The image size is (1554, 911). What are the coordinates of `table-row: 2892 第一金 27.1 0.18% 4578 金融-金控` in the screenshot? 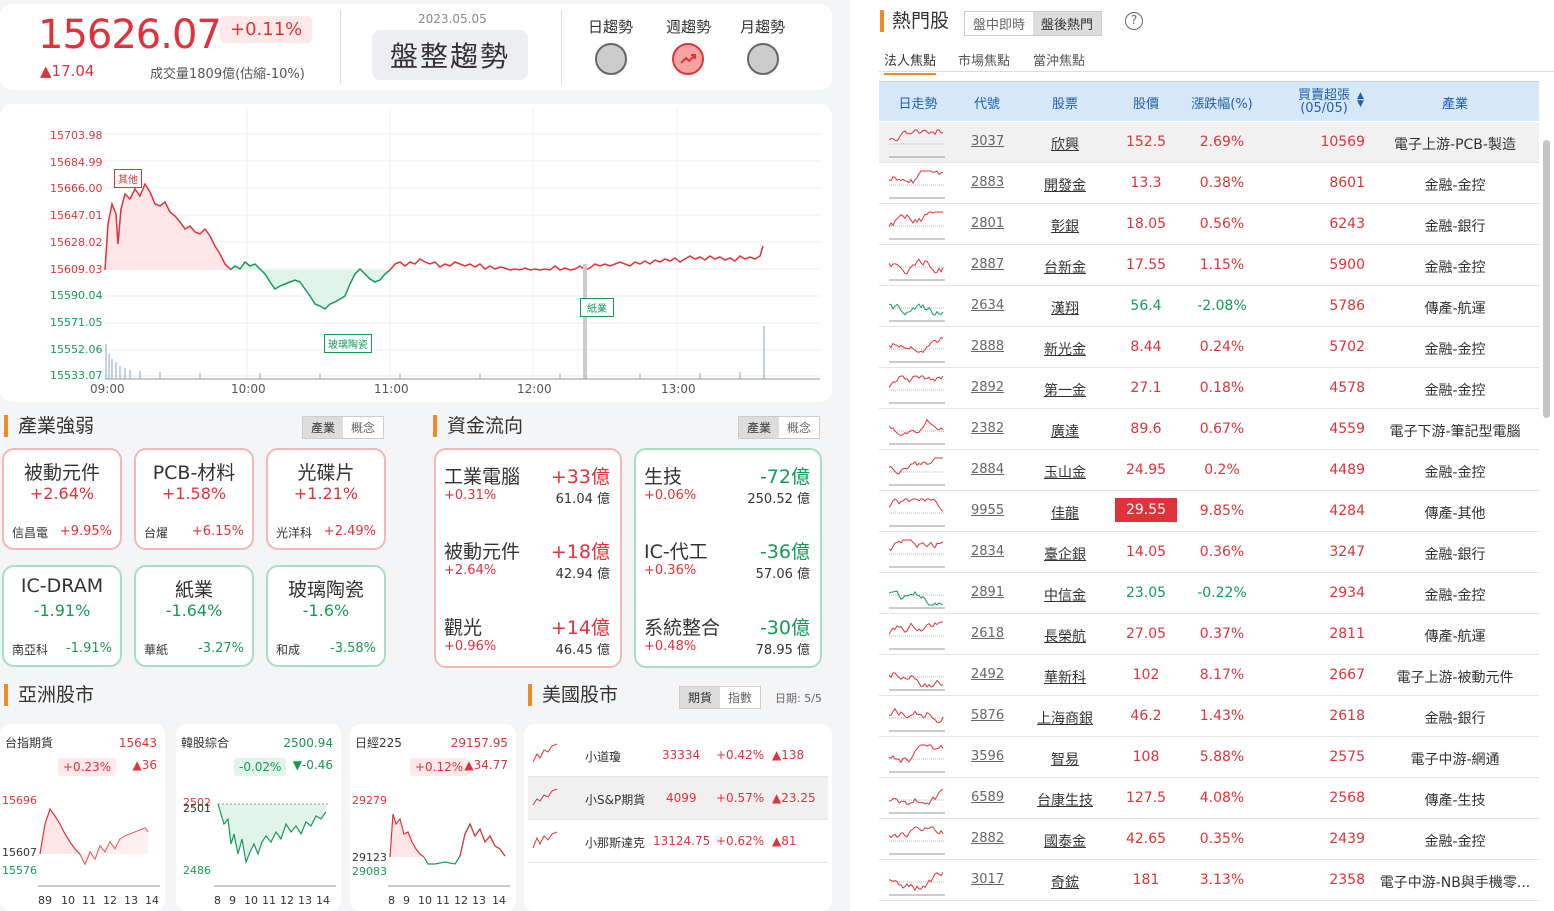 It's located at (1209, 388).